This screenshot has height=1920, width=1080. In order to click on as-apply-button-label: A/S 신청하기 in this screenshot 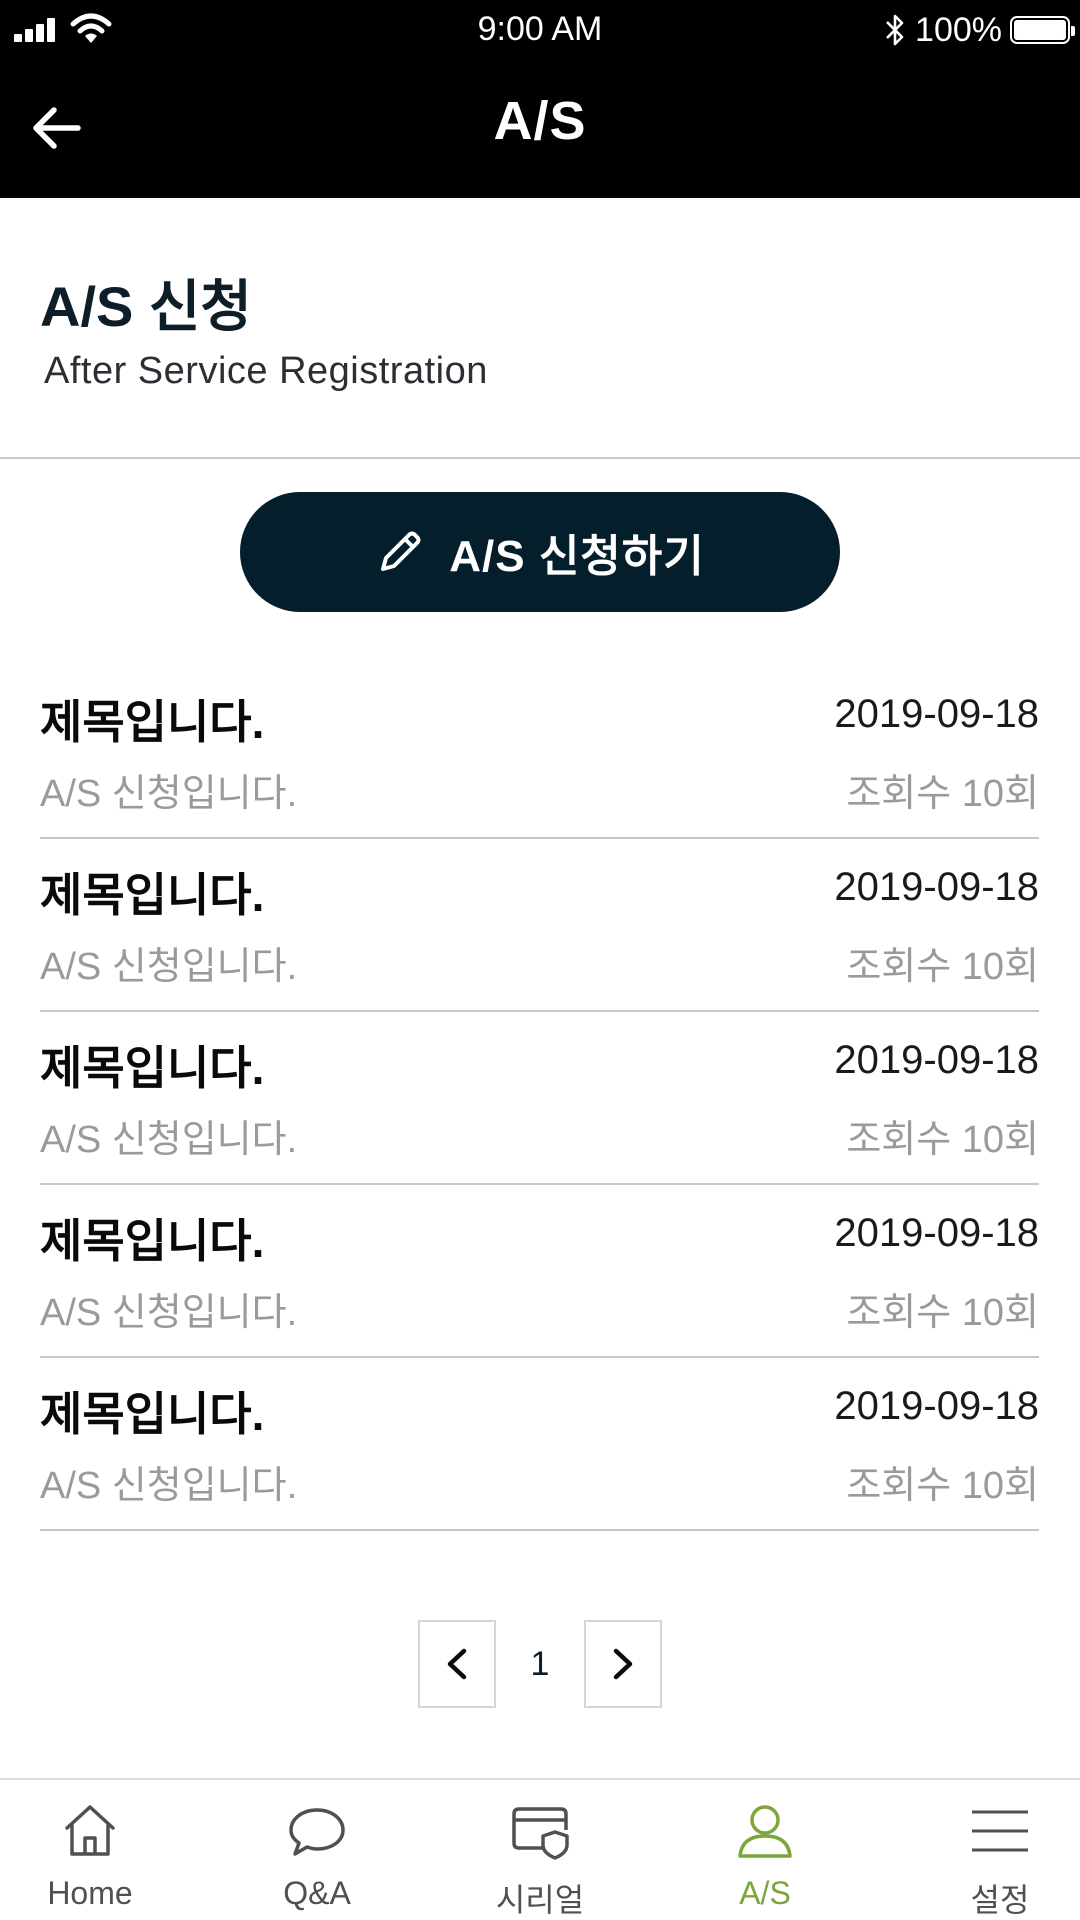, I will do `click(577, 556)`.